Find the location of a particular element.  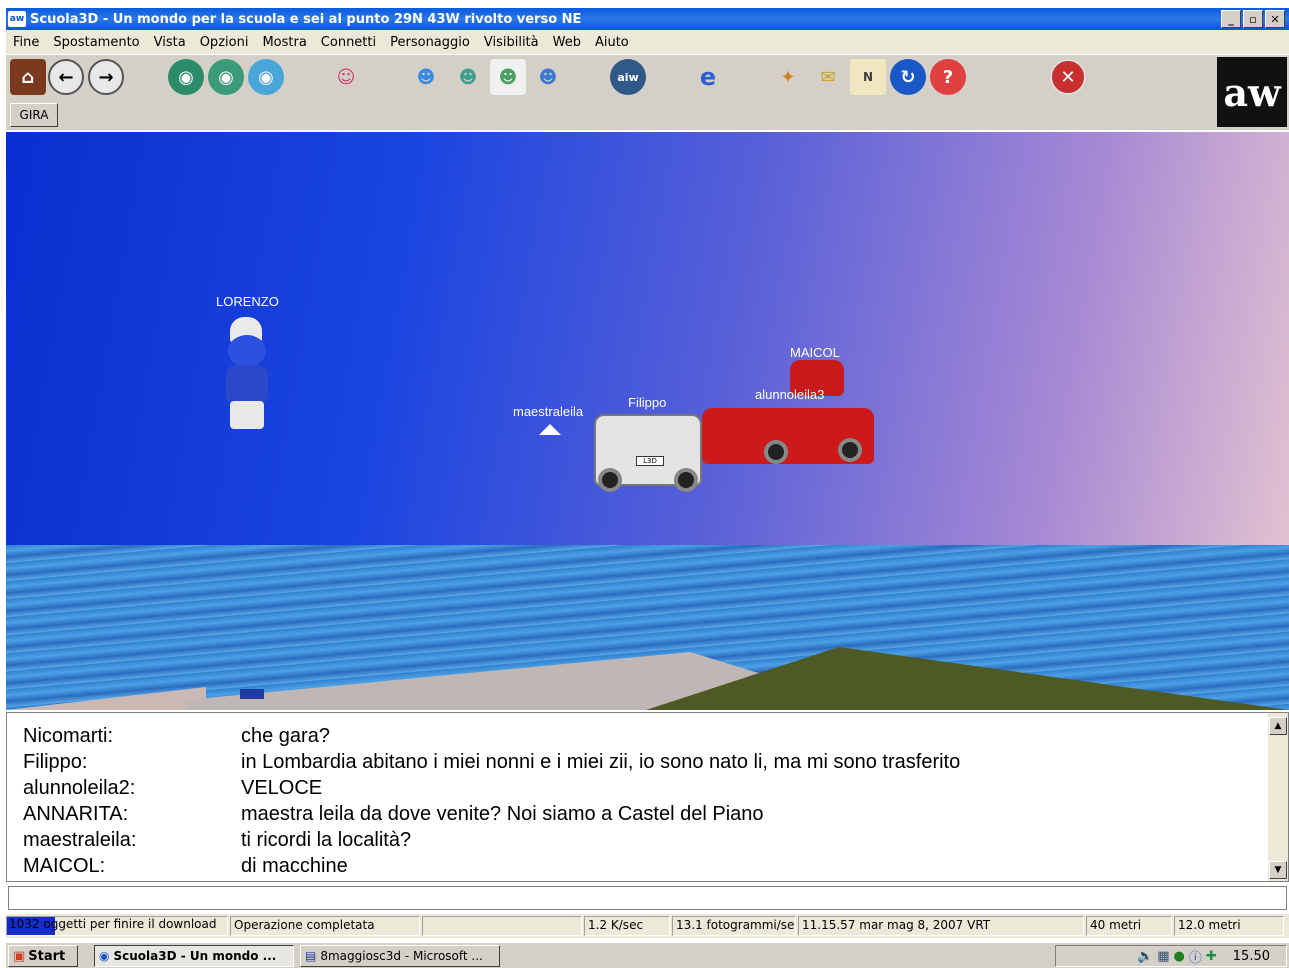

avatar-alunnoleila3-car is located at coordinates (788, 436).